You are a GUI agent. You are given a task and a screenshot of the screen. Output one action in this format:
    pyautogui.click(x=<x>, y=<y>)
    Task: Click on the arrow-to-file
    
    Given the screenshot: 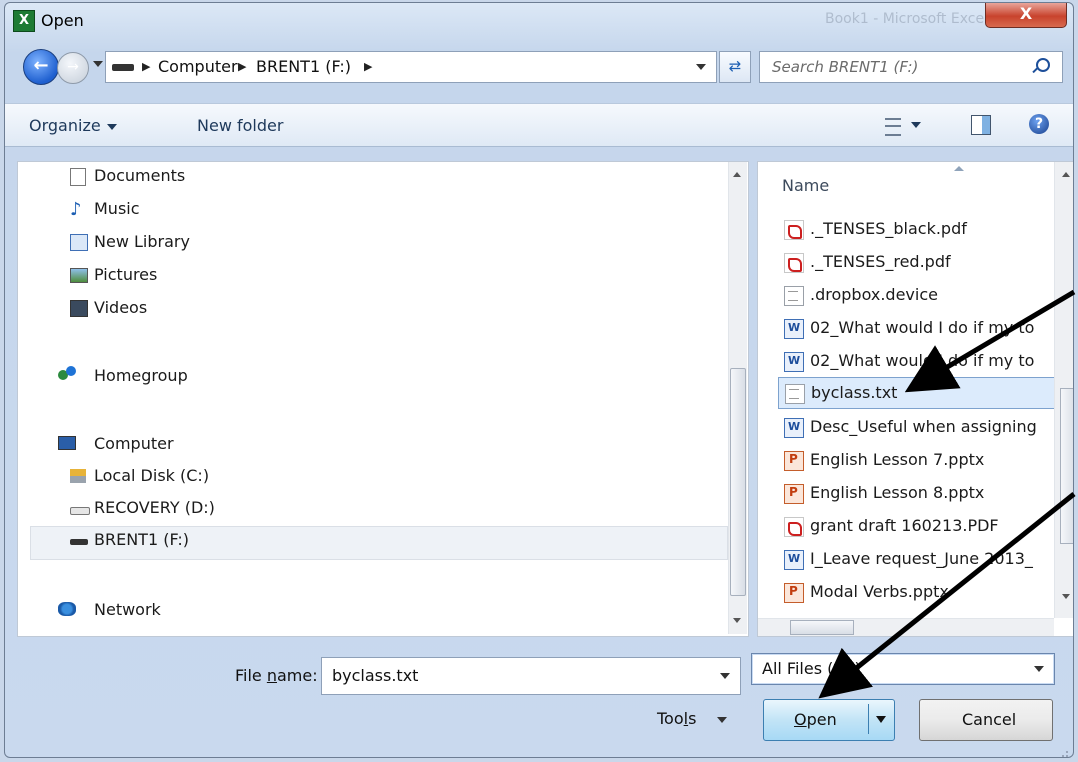 What is the action you would take?
    pyautogui.click(x=990, y=341)
    